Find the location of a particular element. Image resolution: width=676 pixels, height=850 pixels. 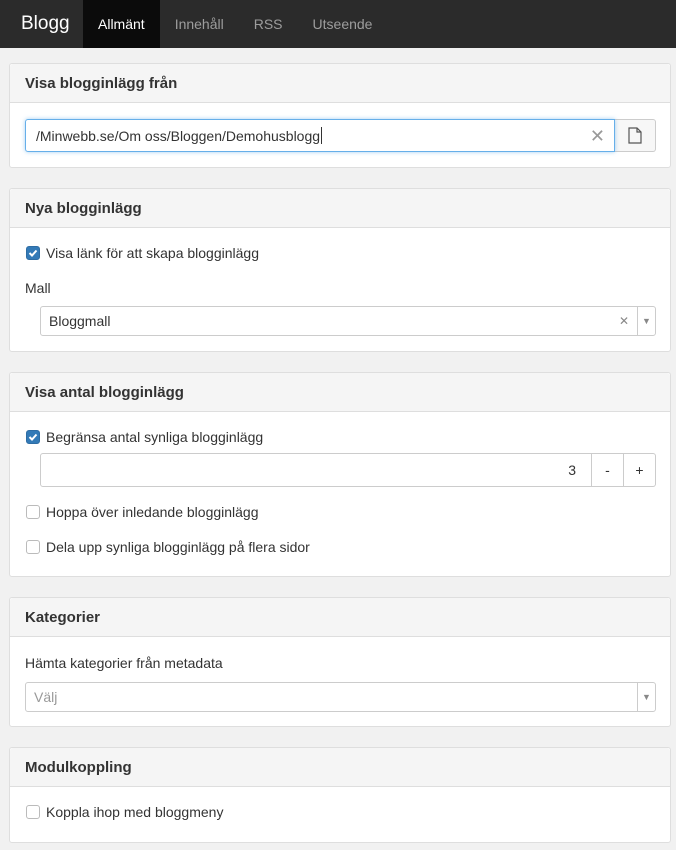

limit-row: Begränsa antal synliga blogginlägg is located at coordinates (144, 437).